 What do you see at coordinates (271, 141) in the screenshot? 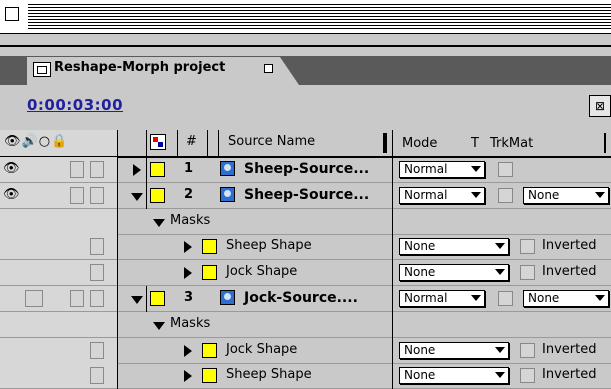
I see `source-name-header: Source Name` at bounding box center [271, 141].